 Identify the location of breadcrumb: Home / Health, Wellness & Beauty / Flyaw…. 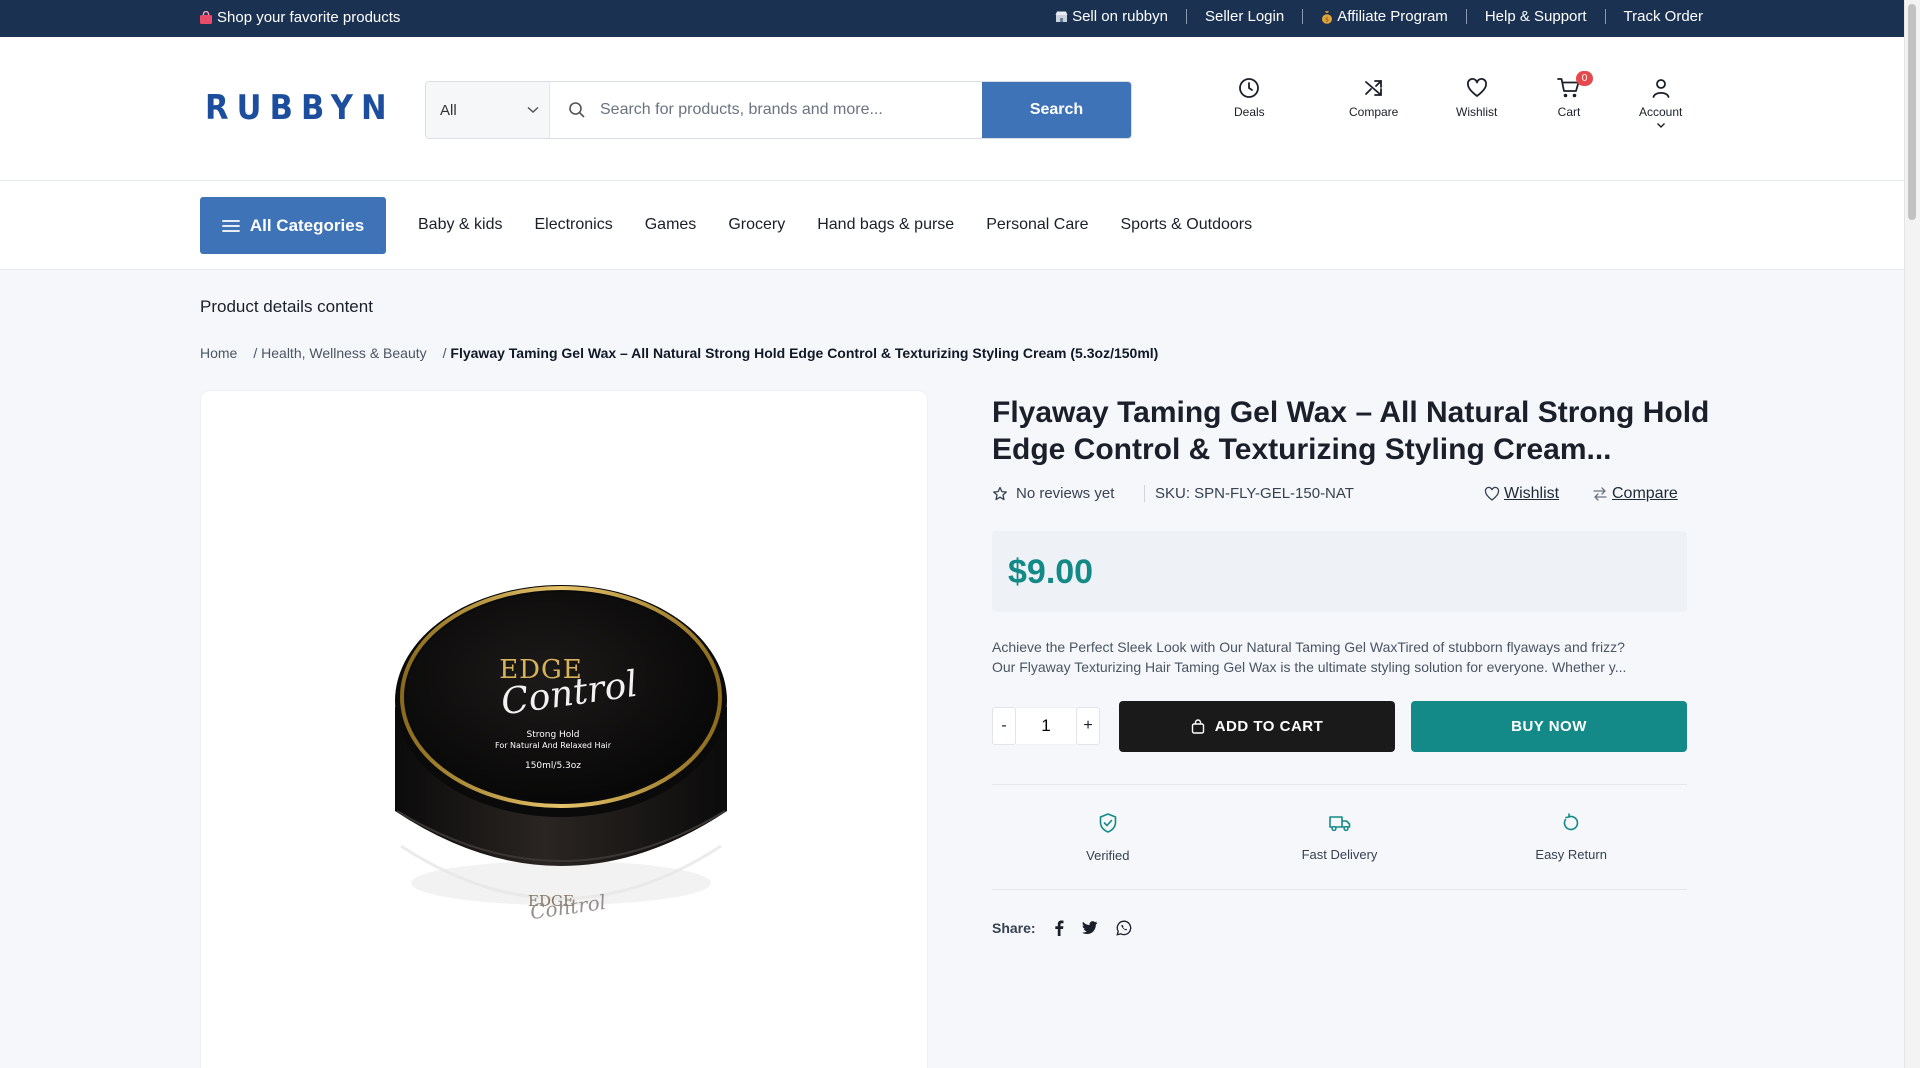
(679, 353).